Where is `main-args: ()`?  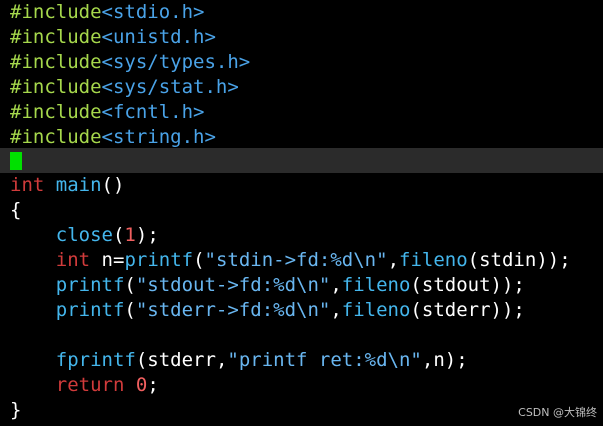 main-args: () is located at coordinates (113, 185).